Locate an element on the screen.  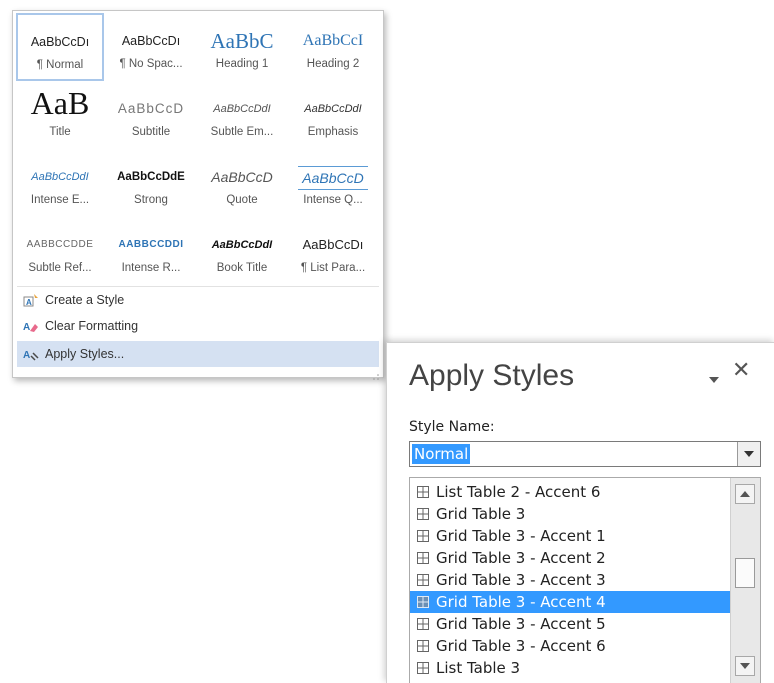
pane-menu-chevron-icon is located at coordinates (714, 378).